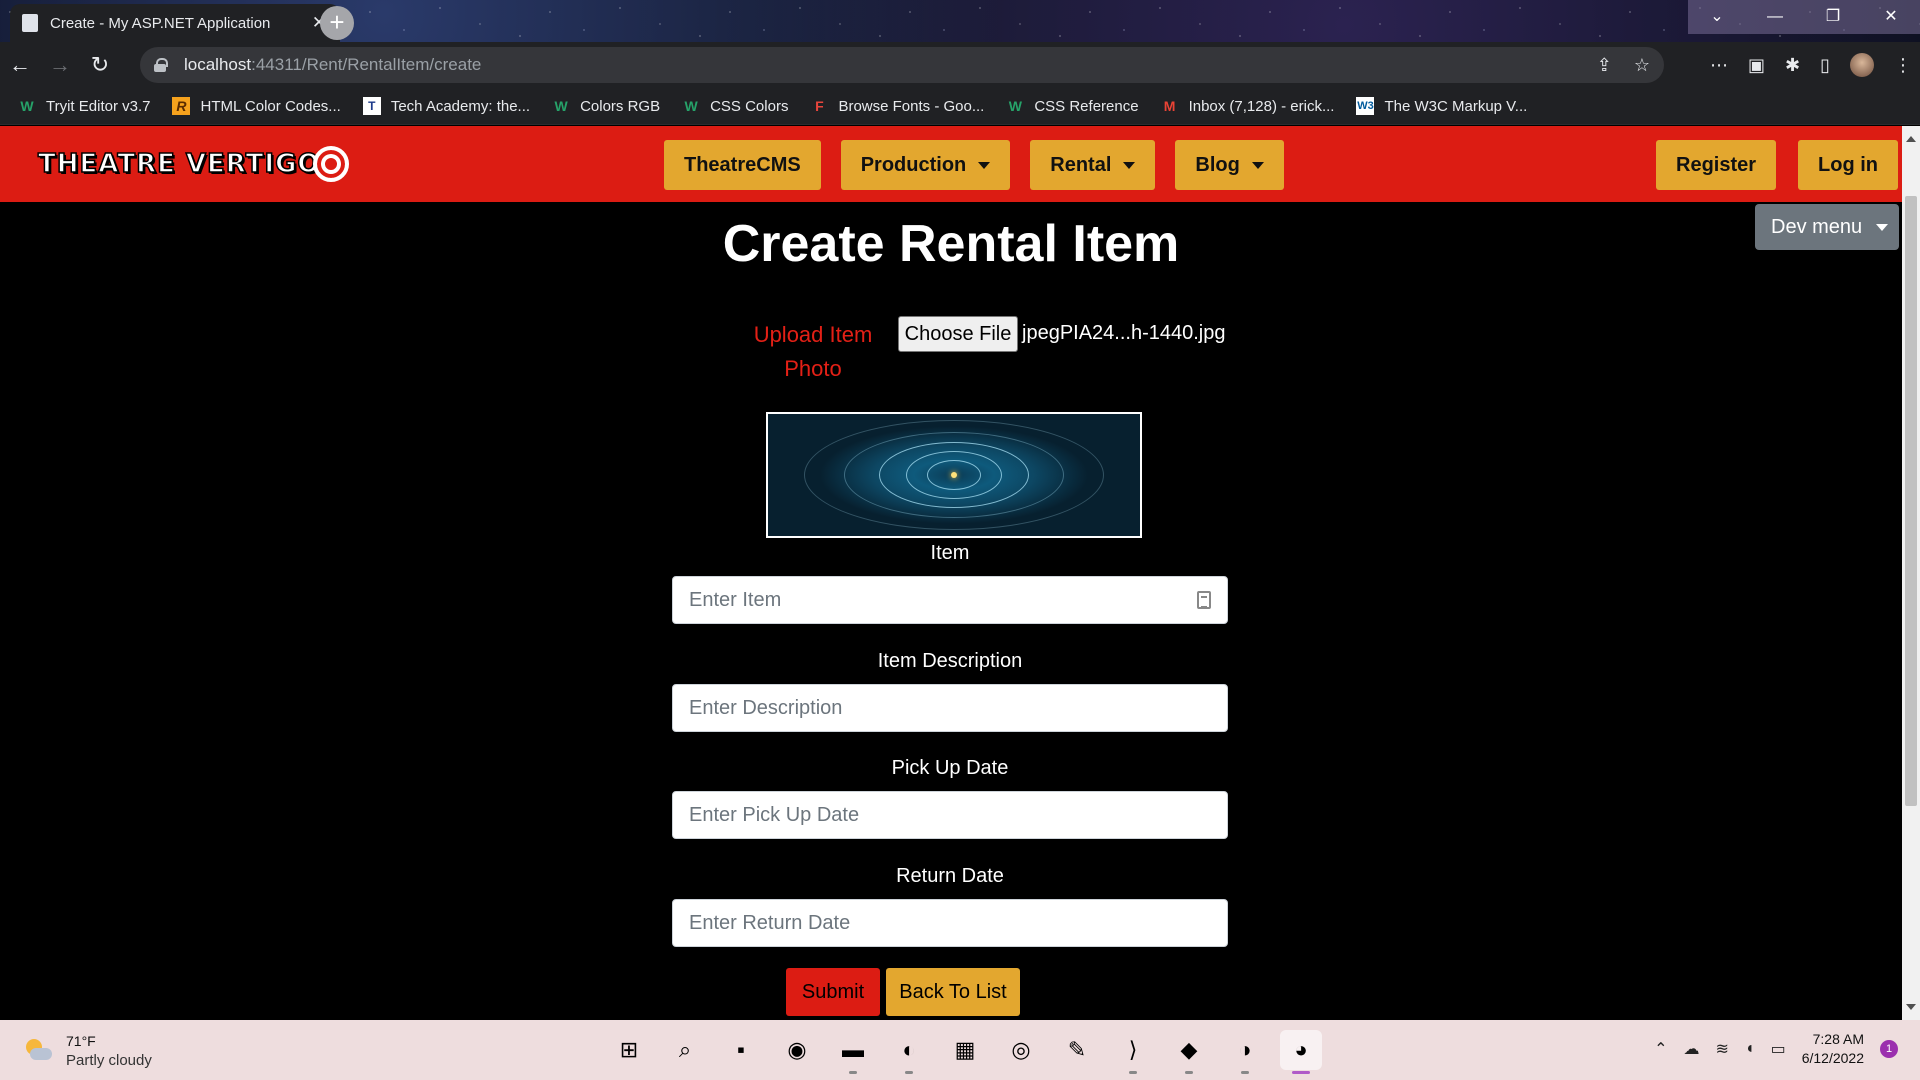 The width and height of the screenshot is (1920, 1080). Describe the element at coordinates (958, 334) in the screenshot. I see `choose-file-button: Choose File` at that location.